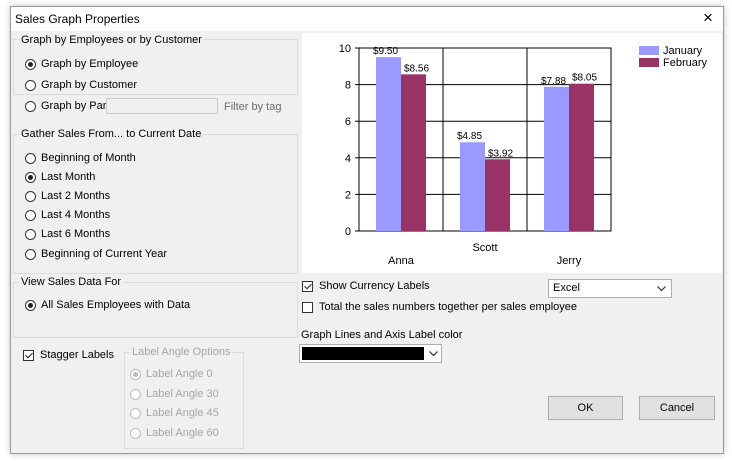 This screenshot has height=461, width=732. I want to click on radio-last-month: Last Month, so click(60, 177).